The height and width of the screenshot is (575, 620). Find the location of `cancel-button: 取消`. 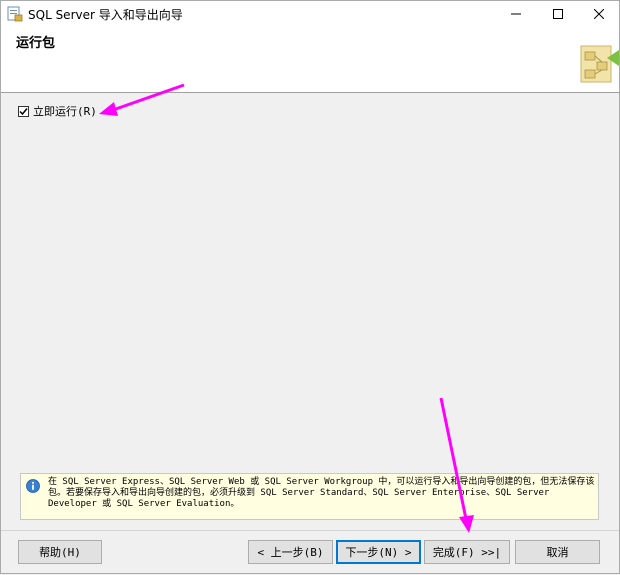

cancel-button: 取消 is located at coordinates (557, 552).